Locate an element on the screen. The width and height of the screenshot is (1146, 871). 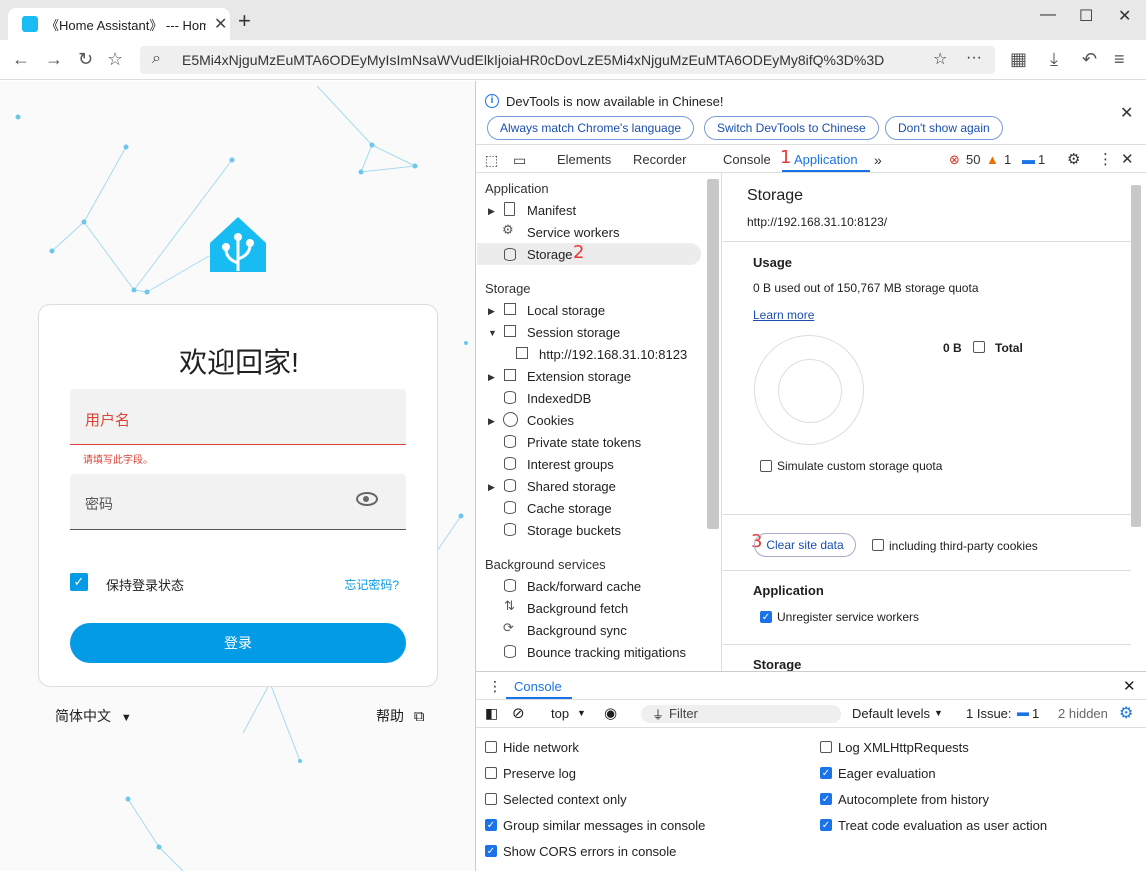
help-link: 帮助 ⧉ is located at coordinates (400, 716).